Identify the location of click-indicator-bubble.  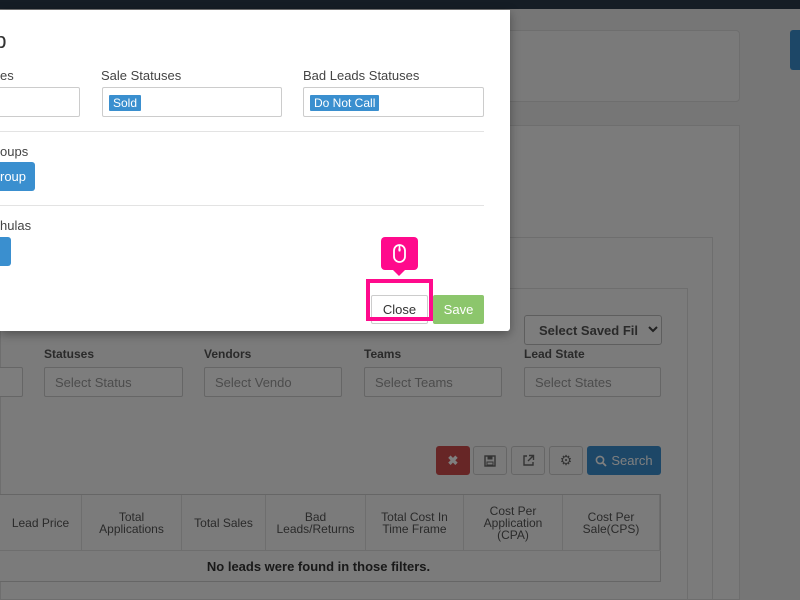
(399, 253).